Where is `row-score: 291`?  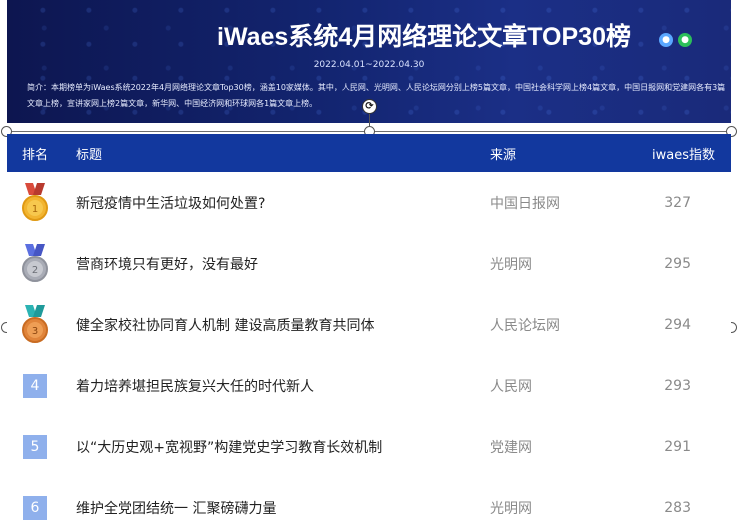 row-score: 291 is located at coordinates (677, 446).